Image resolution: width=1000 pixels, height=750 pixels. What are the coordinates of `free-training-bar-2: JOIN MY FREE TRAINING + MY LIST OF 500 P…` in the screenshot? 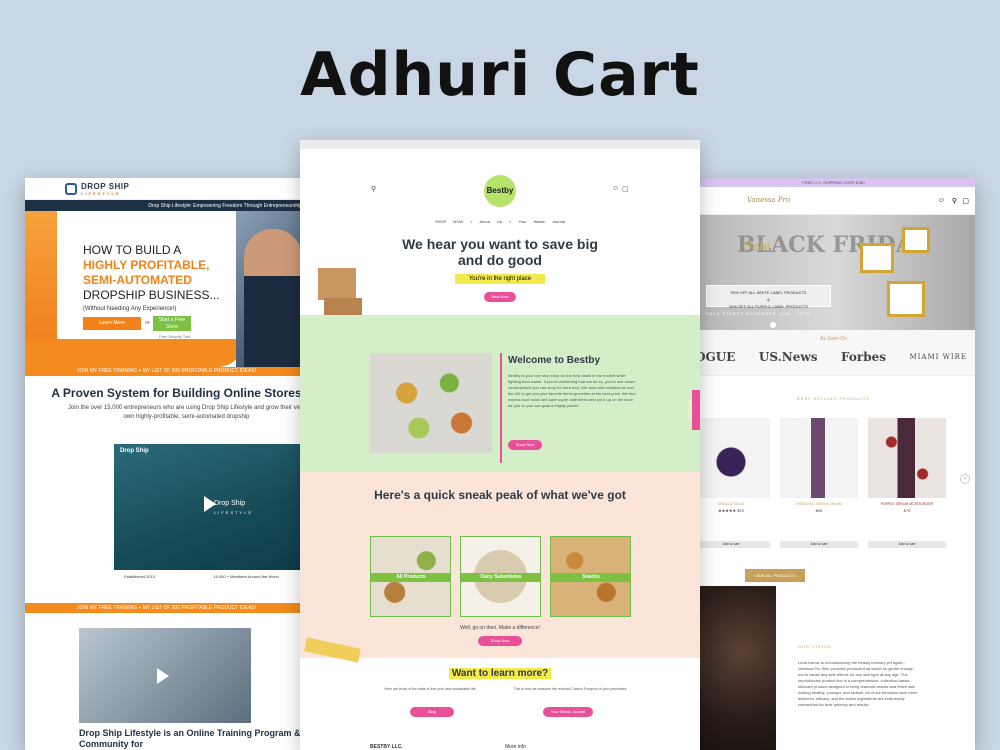 It's located at (166, 608).